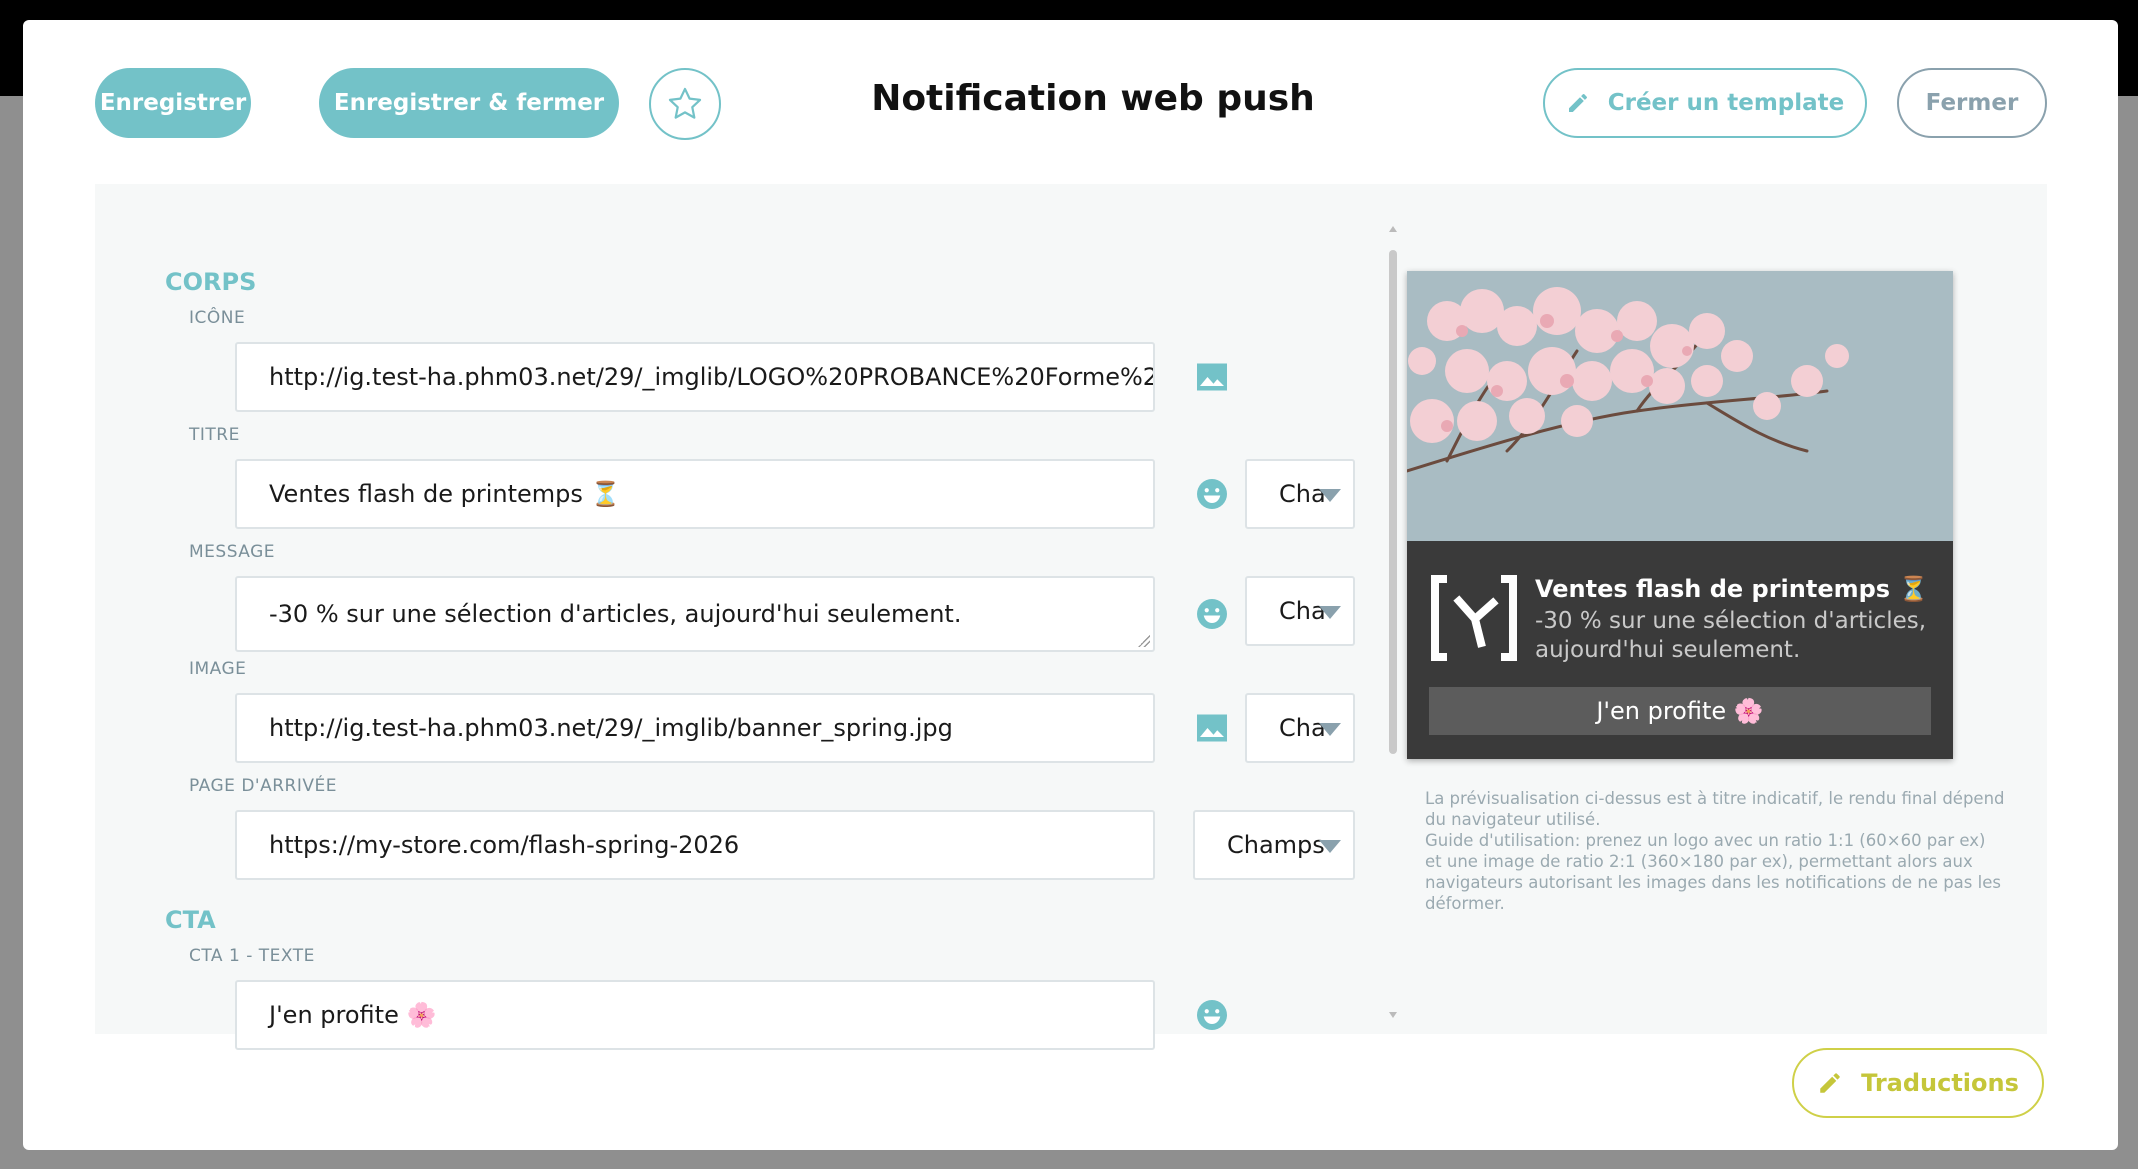  I want to click on translations-button: Traductions, so click(1918, 1083).